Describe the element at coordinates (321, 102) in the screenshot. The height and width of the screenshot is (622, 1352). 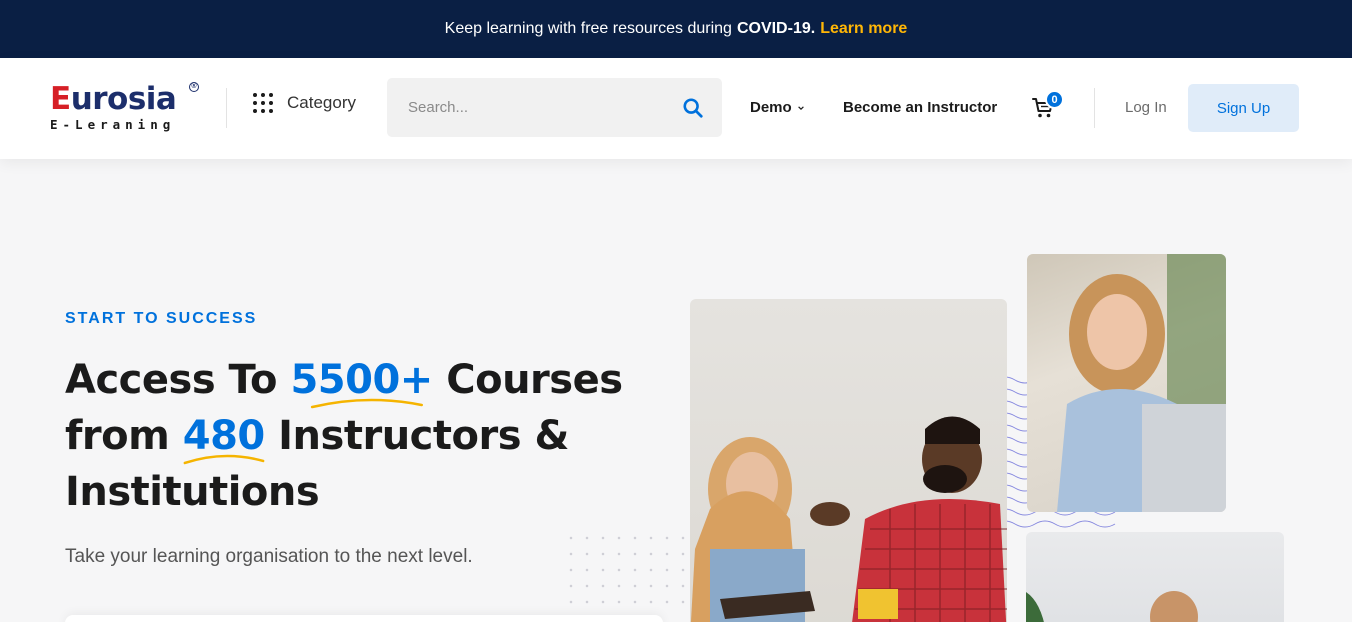
I see `category-label: Category` at that location.